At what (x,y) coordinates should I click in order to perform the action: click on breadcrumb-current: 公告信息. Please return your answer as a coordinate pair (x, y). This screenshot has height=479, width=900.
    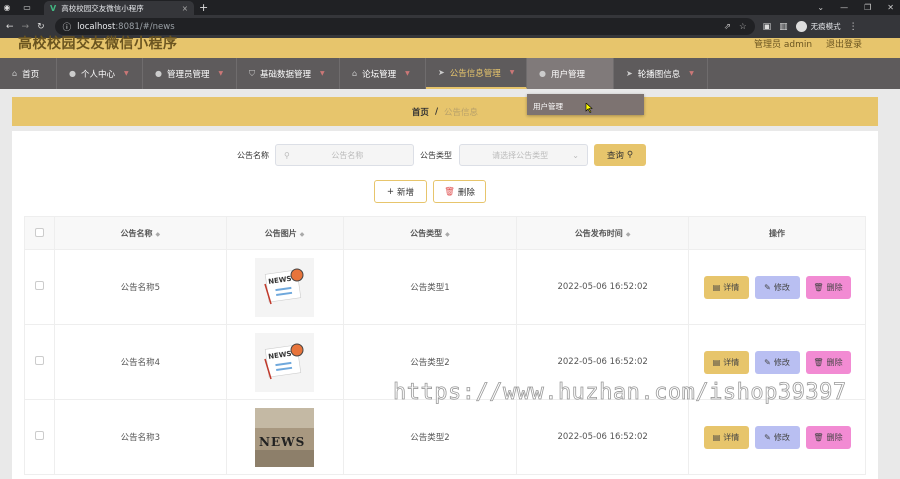
    Looking at the image, I should click on (461, 112).